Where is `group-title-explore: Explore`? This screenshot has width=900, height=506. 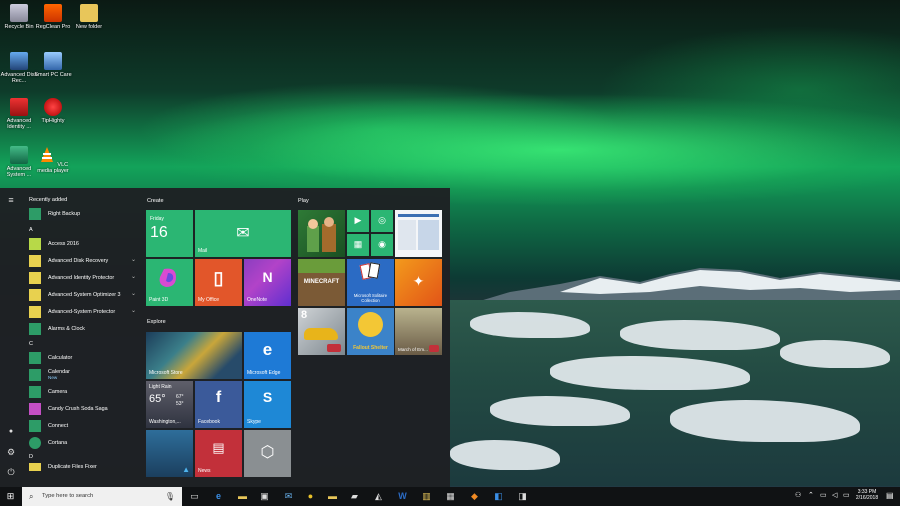
group-title-explore: Explore is located at coordinates (156, 322).